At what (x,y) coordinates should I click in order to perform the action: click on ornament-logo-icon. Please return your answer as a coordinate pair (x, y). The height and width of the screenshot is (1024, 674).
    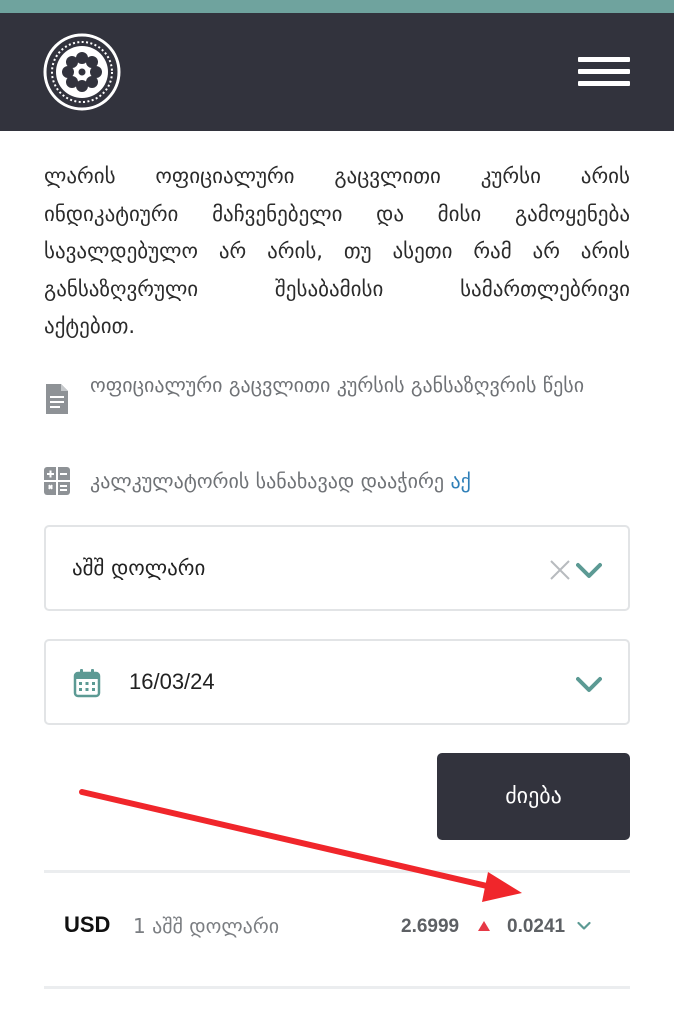
    Looking at the image, I should click on (82, 72).